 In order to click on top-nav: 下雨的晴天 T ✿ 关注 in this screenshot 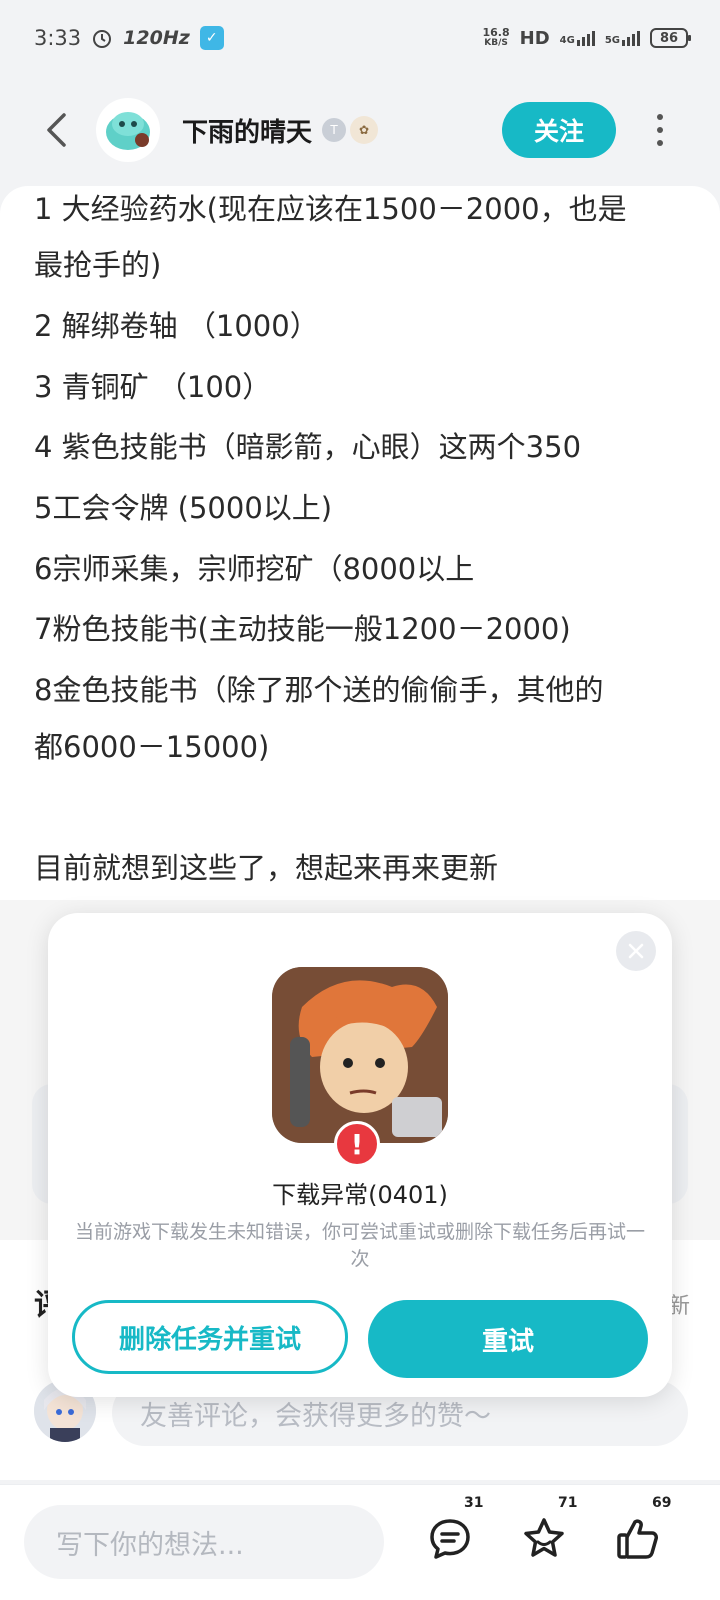, I will do `click(360, 130)`.